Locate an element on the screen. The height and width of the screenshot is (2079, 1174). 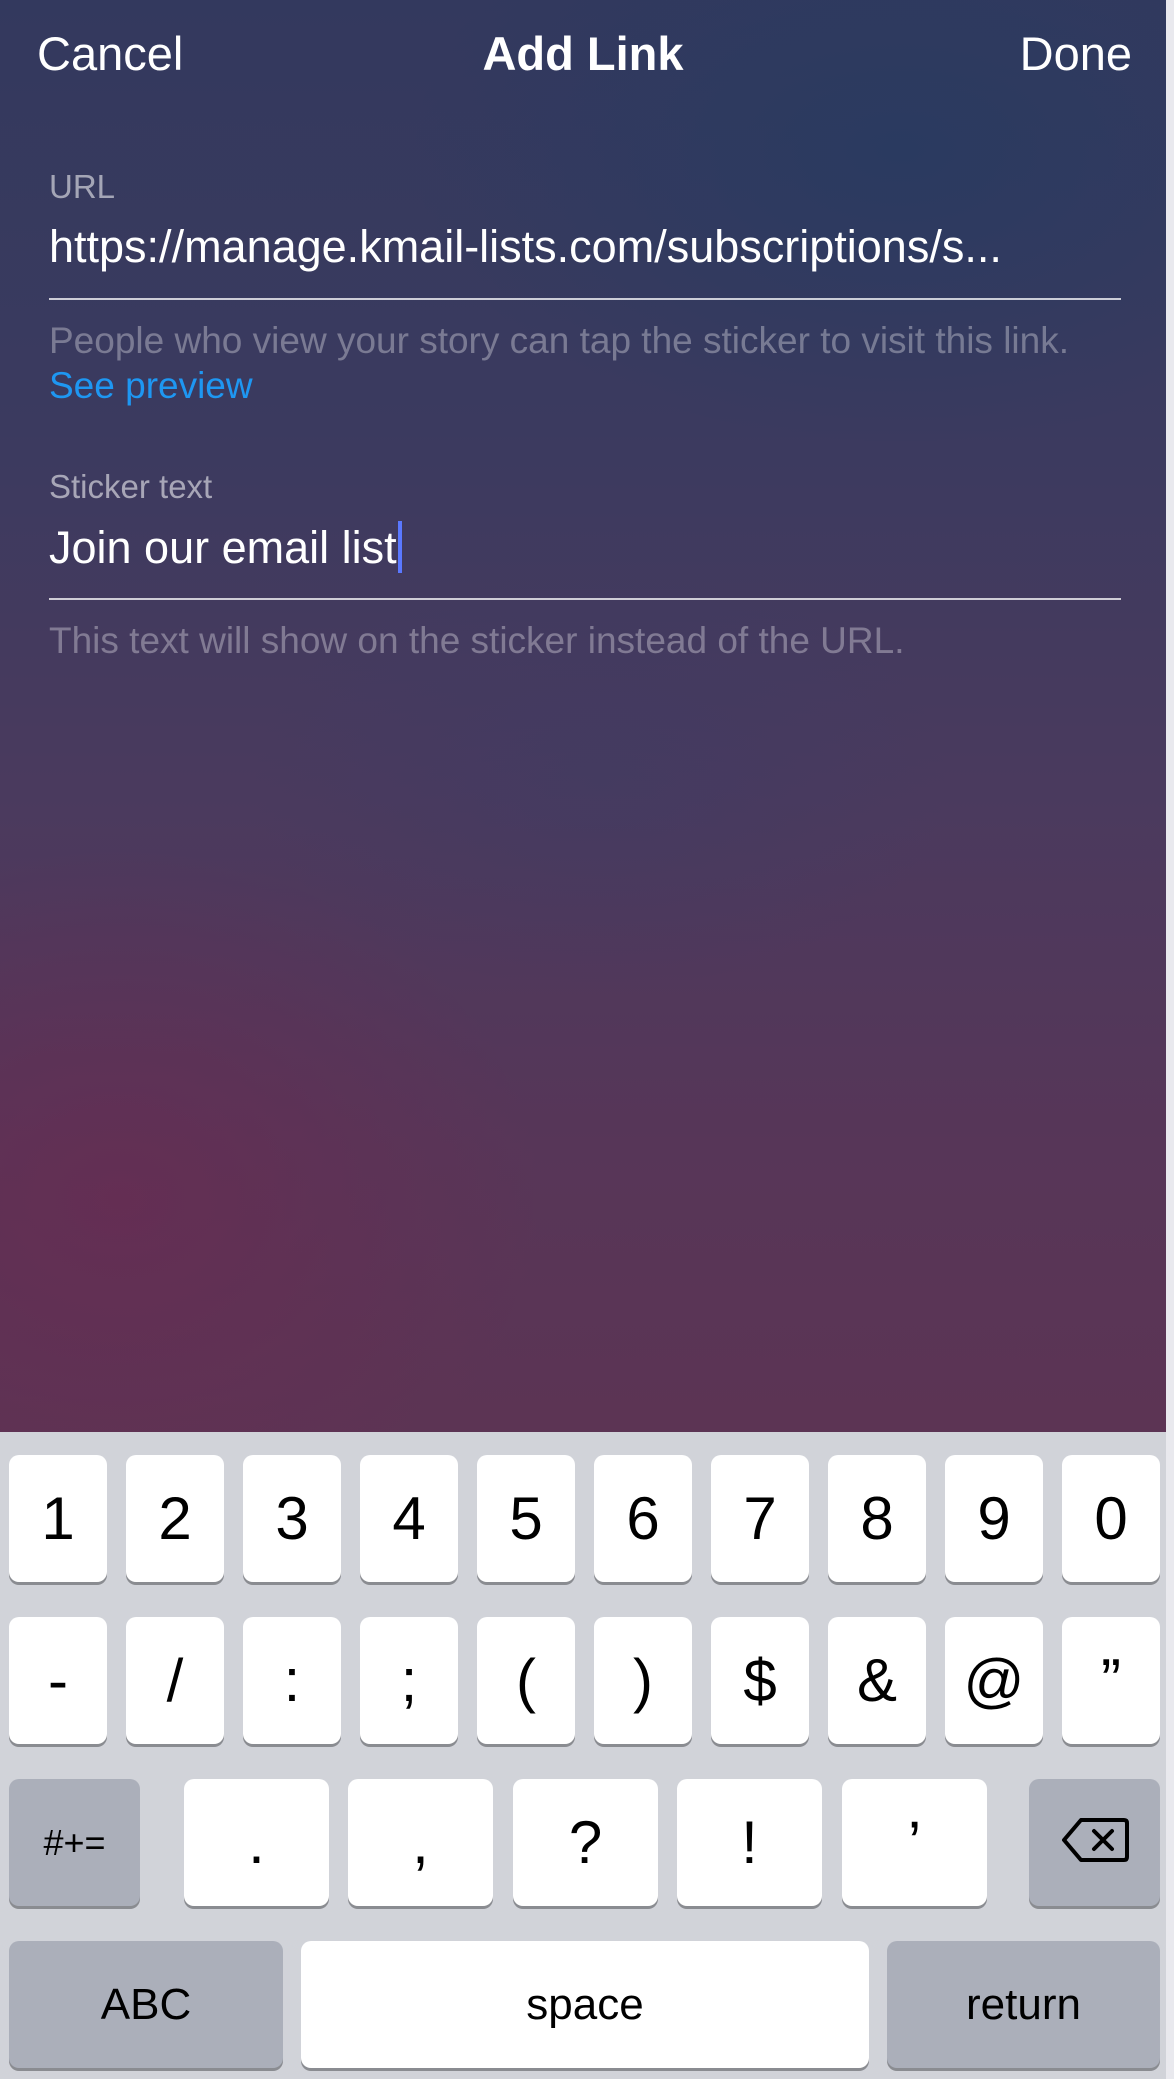
page-title: Add Link is located at coordinates (583, 53).